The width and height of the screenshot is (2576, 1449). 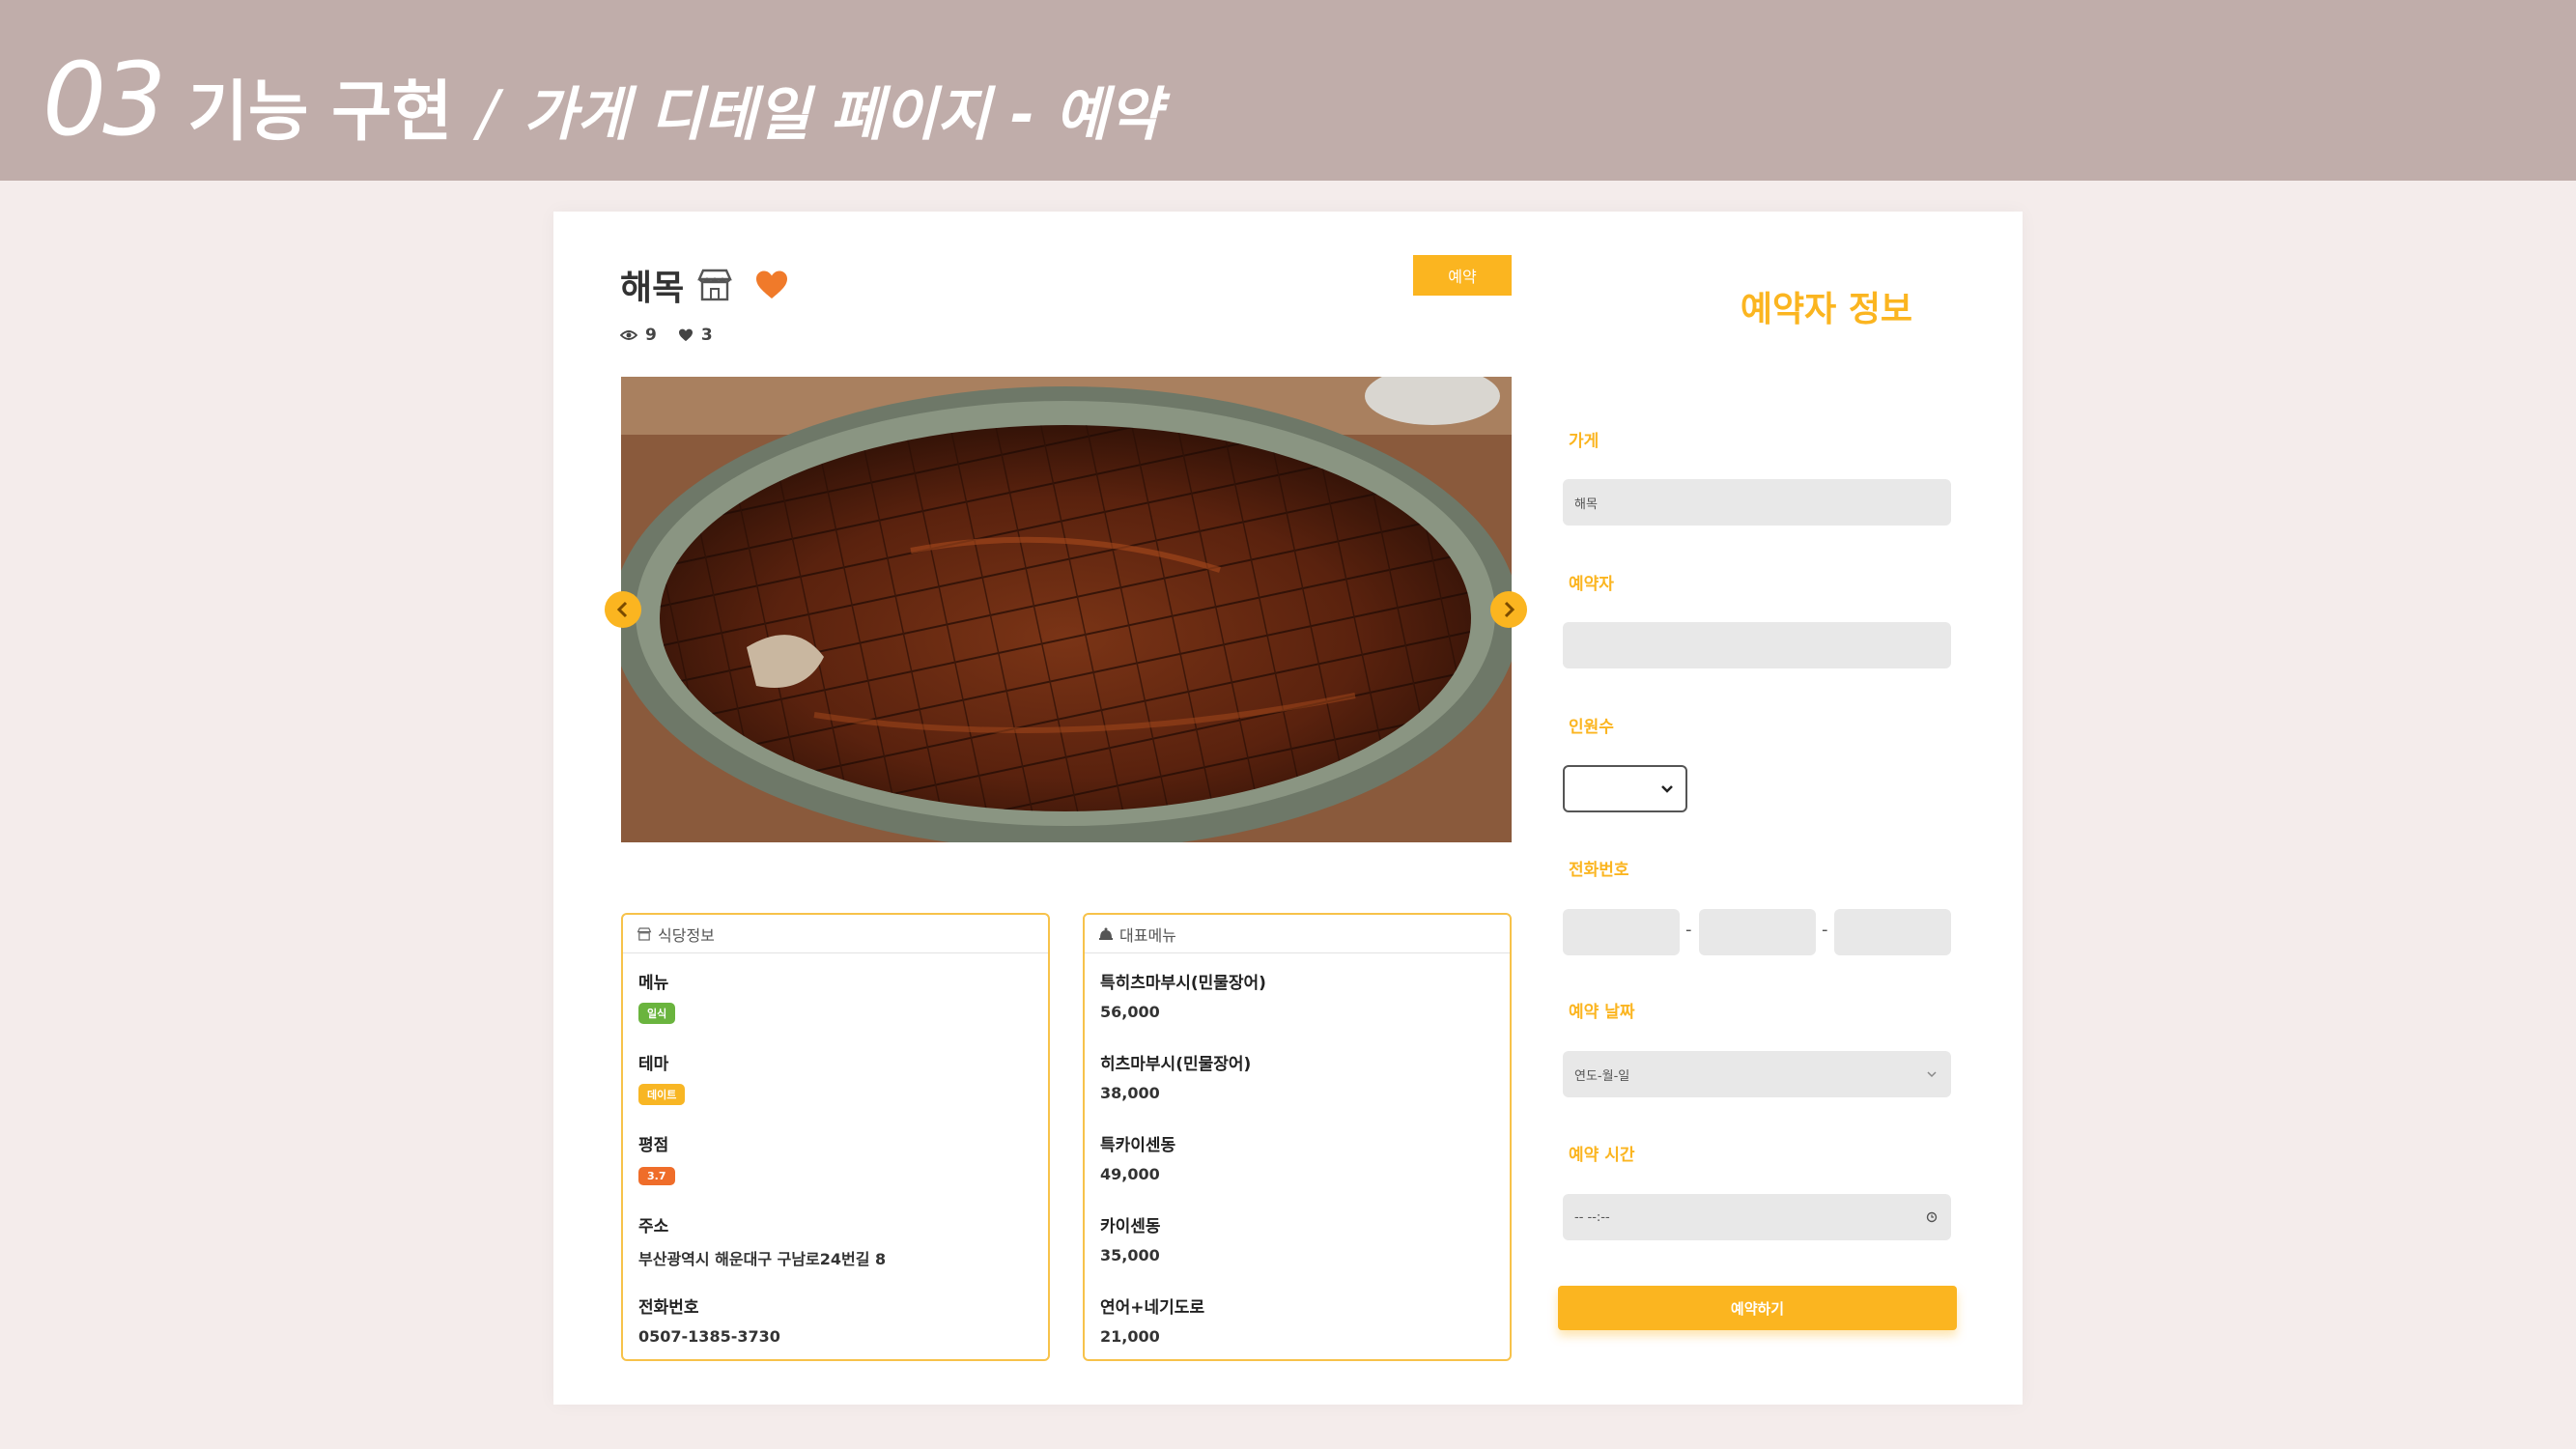 I want to click on chevron-left-icon, so click(x=622, y=609).